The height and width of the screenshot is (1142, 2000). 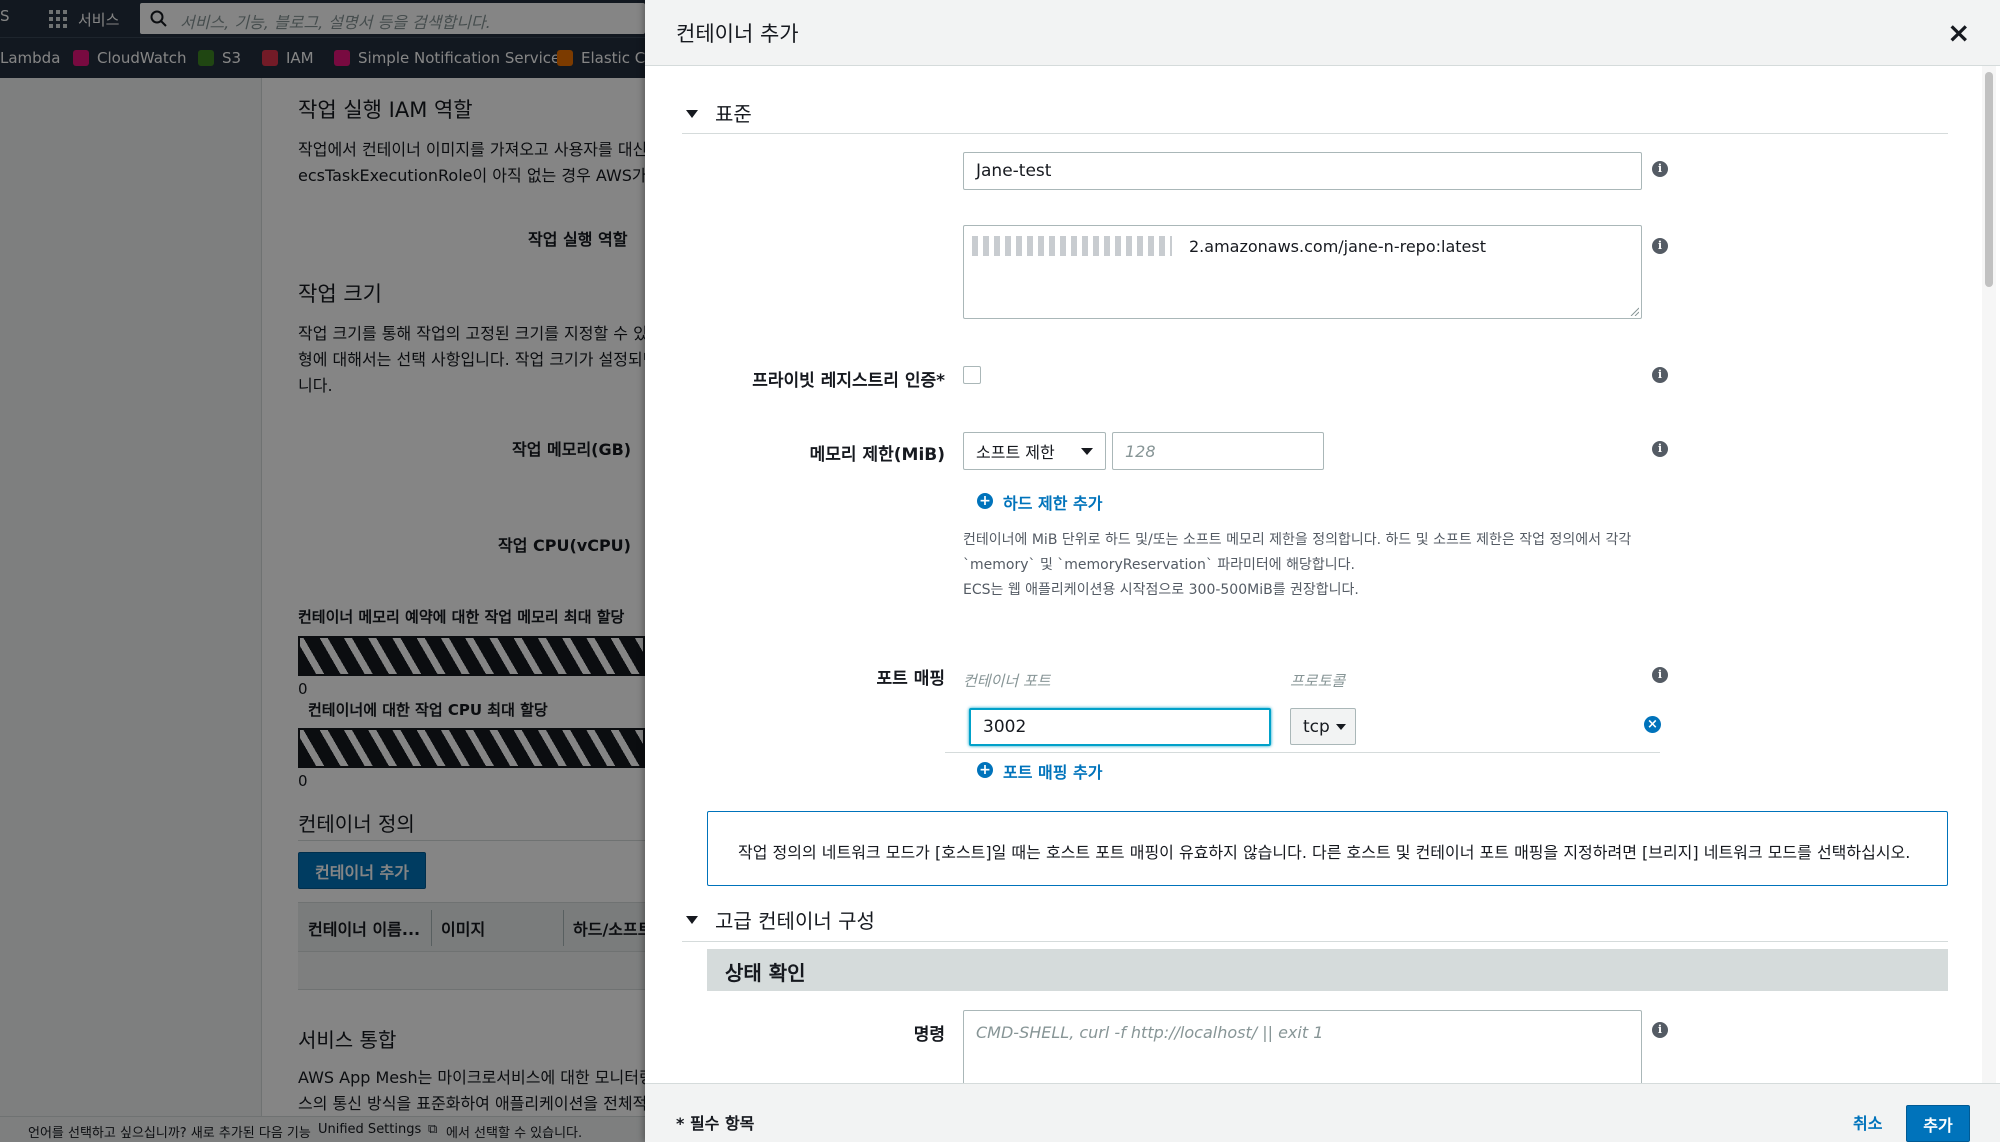 What do you see at coordinates (737, 34) in the screenshot?
I see `modal-title: 컨테이너 추가` at bounding box center [737, 34].